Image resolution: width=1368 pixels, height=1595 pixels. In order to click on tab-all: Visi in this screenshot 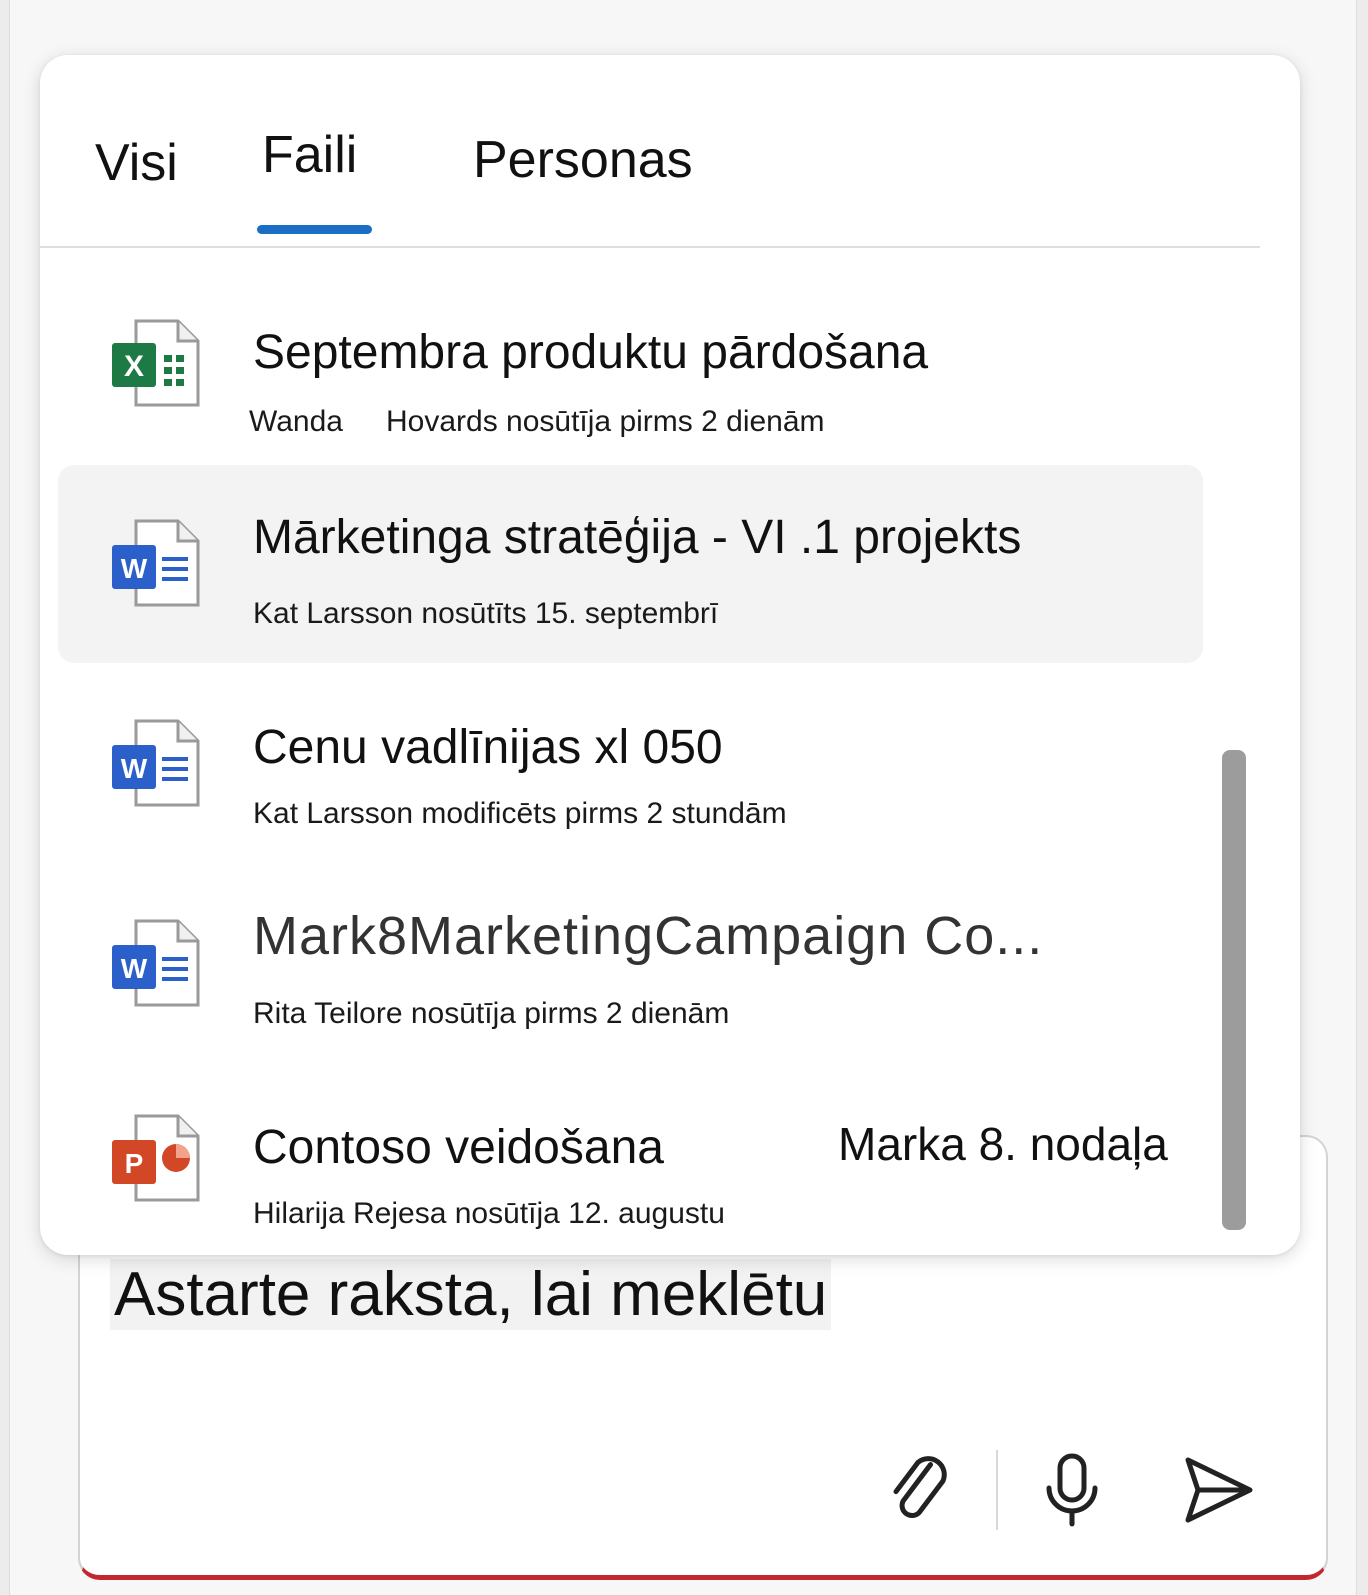, I will do `click(136, 163)`.